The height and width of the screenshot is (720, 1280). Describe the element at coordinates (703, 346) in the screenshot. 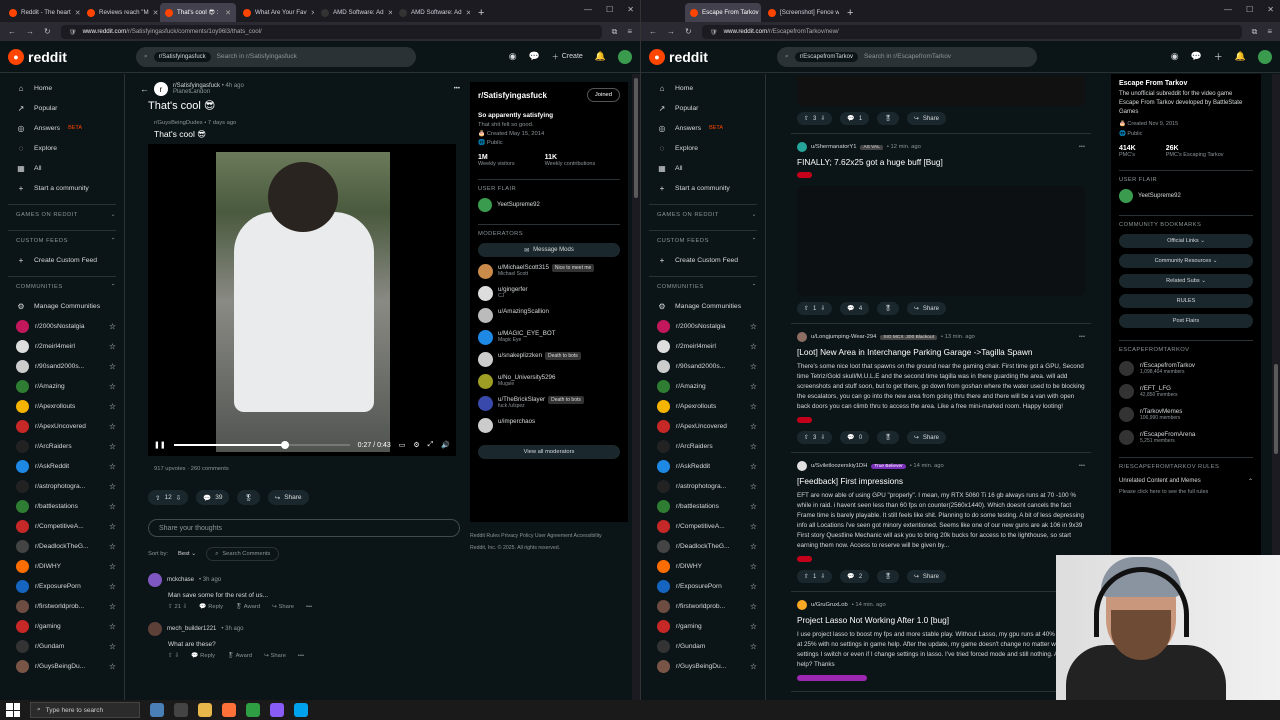

I see `community-item: r/2meirl4meirl ☆` at that location.